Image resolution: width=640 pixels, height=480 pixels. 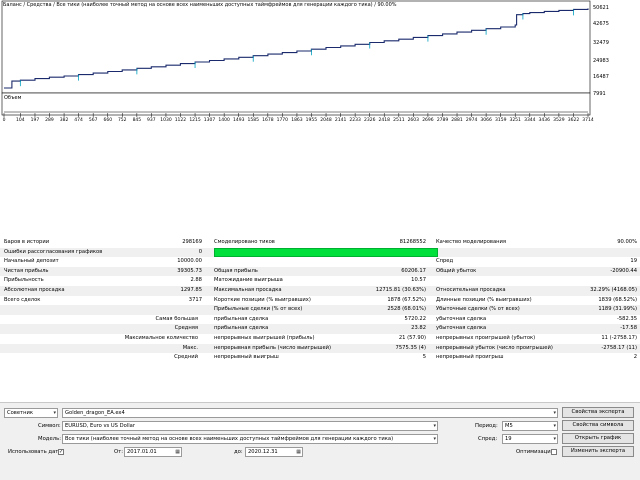 I want to click on from-date-input: 2017.01.01 ▦, so click(x=153, y=452).